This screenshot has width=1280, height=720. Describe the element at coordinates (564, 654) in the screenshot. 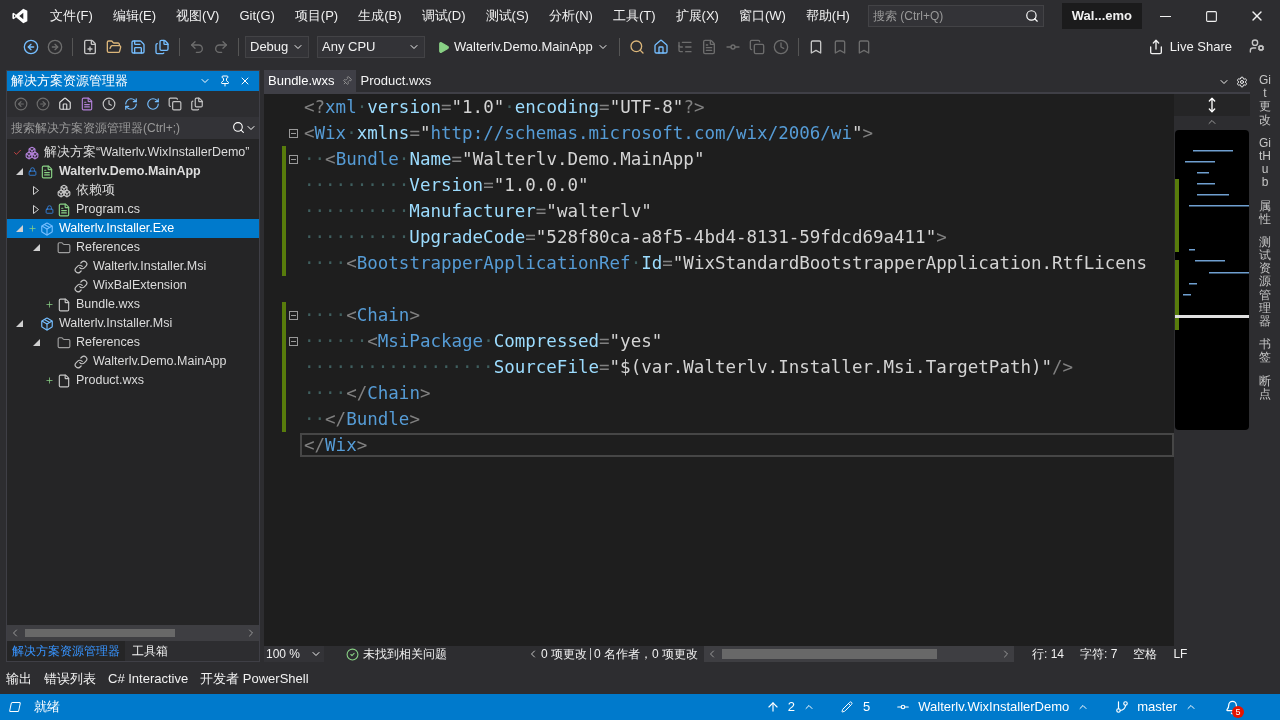

I see `changes-count: 0 项更改` at that location.